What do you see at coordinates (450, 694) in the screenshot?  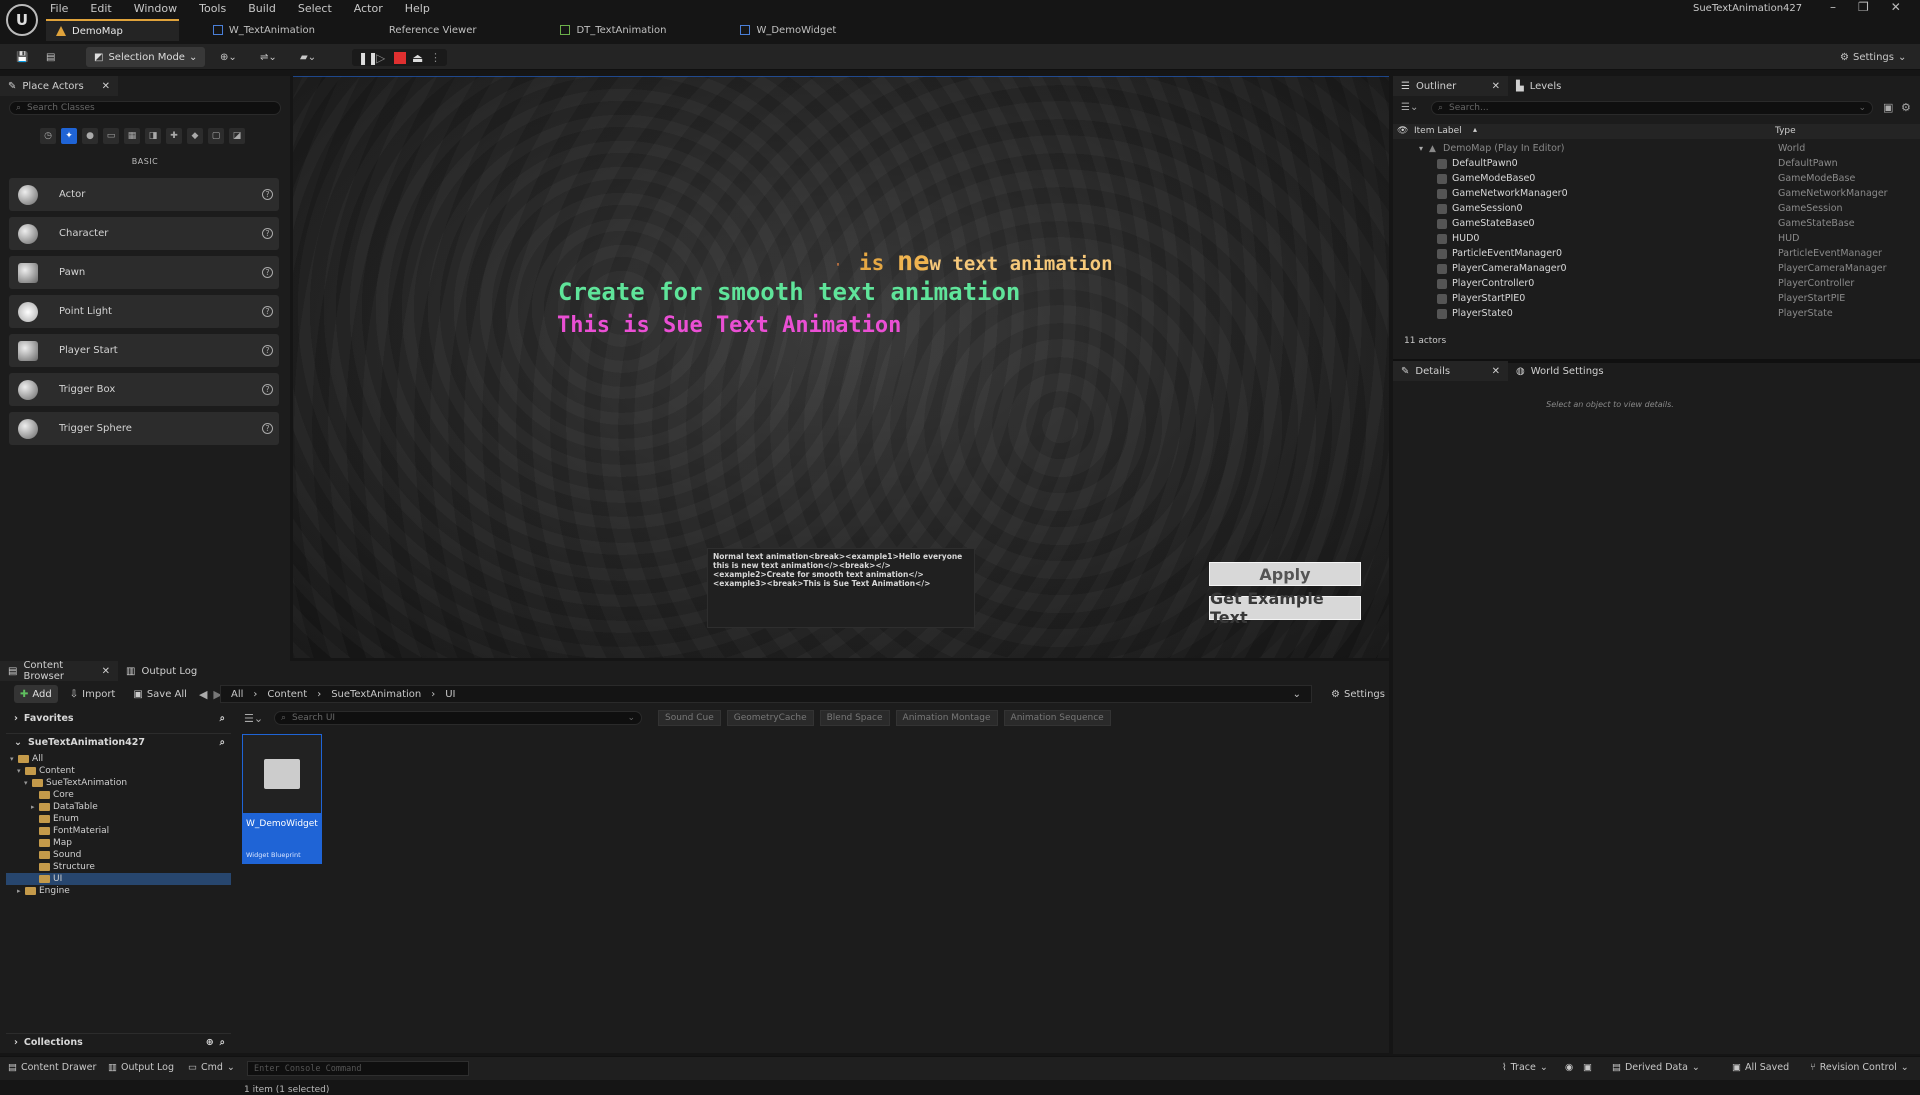 I see `breadcrumb-item: UI` at bounding box center [450, 694].